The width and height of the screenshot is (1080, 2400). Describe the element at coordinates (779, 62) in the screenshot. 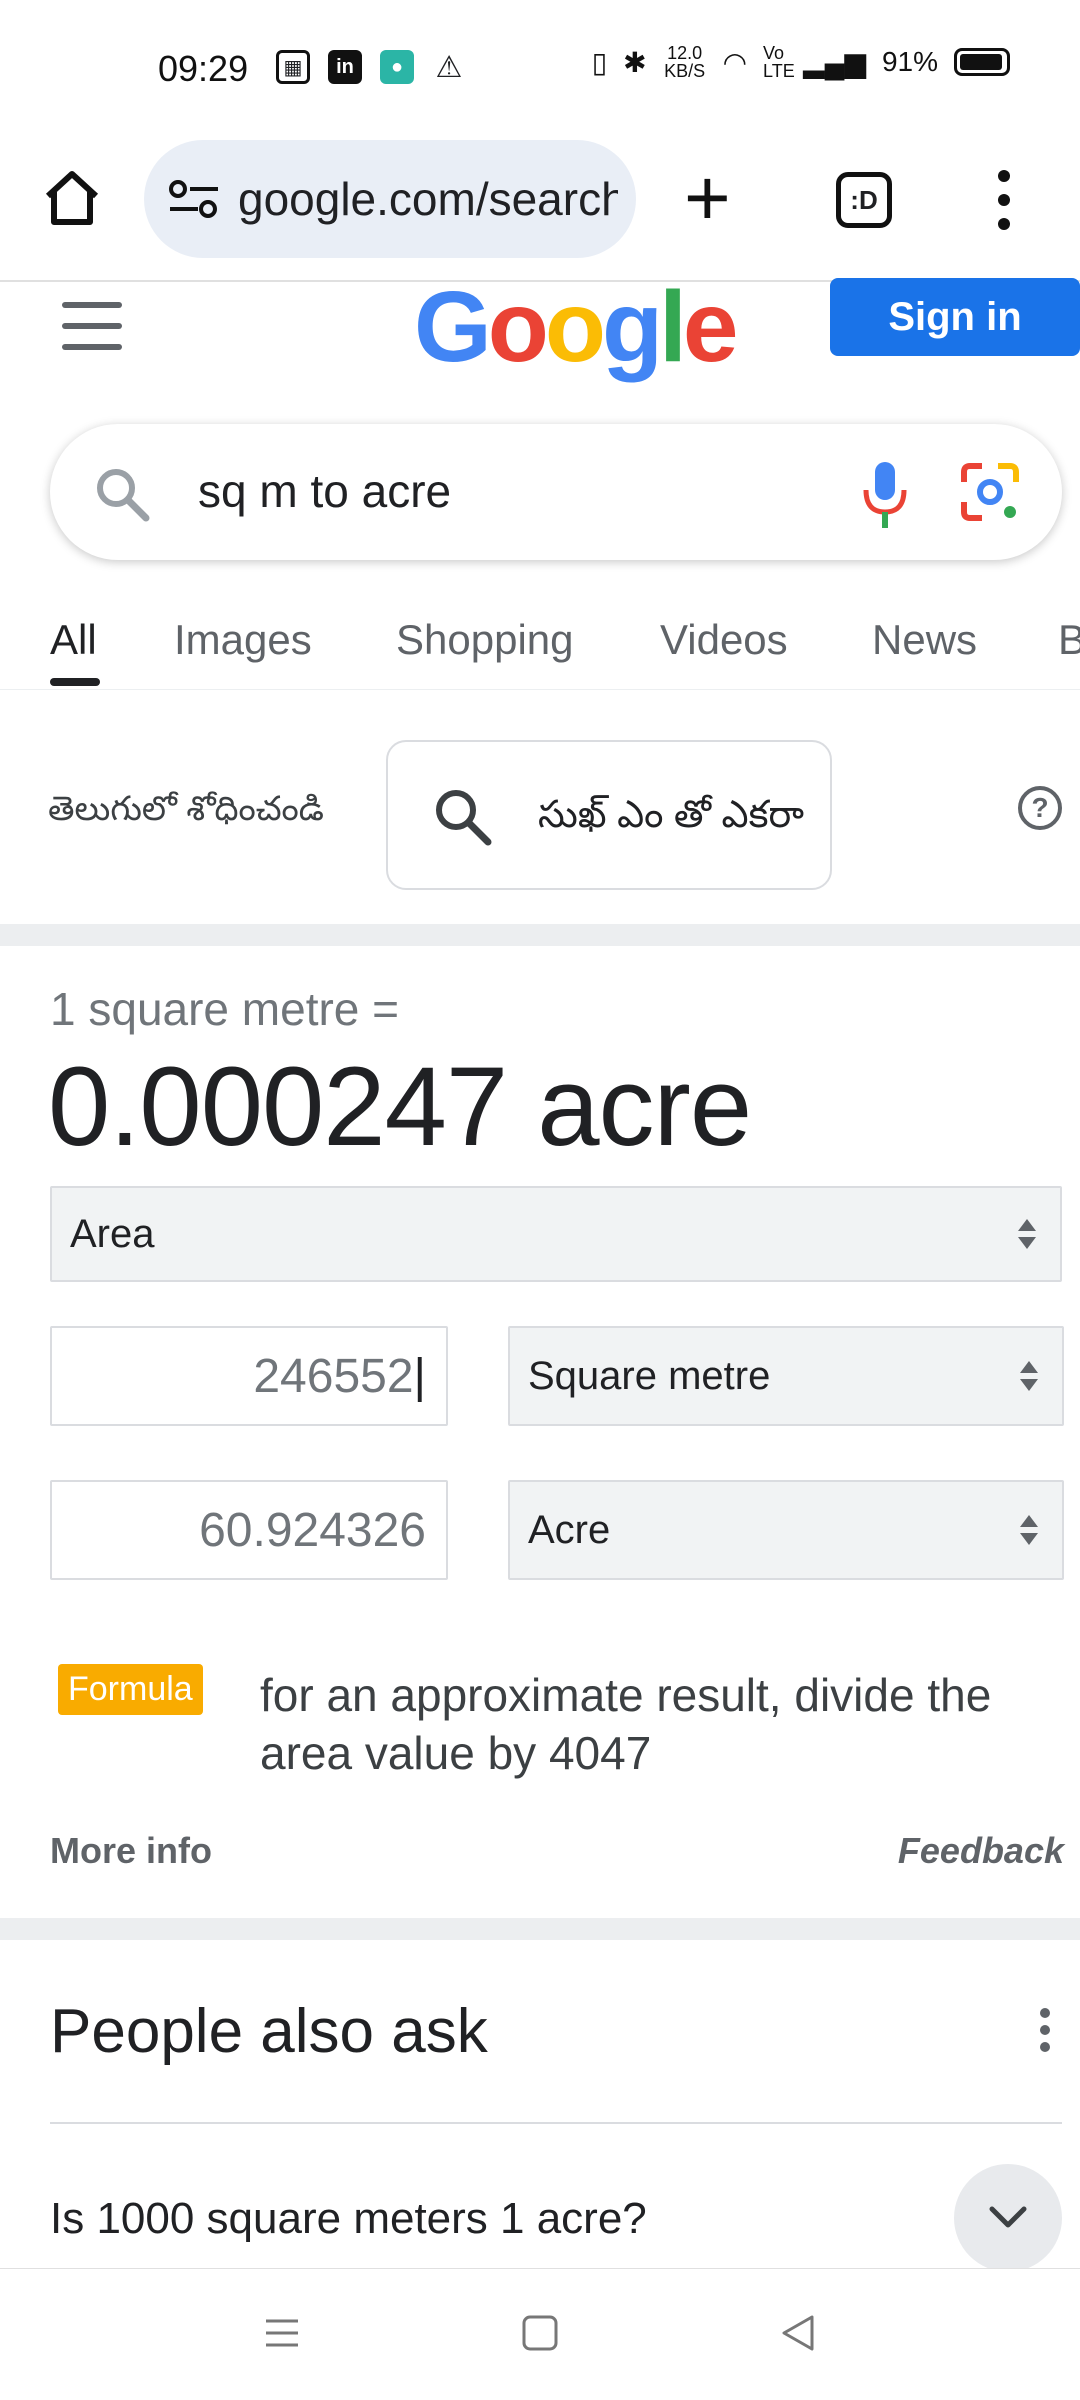

I see `volte-badge: Vo LTE` at that location.